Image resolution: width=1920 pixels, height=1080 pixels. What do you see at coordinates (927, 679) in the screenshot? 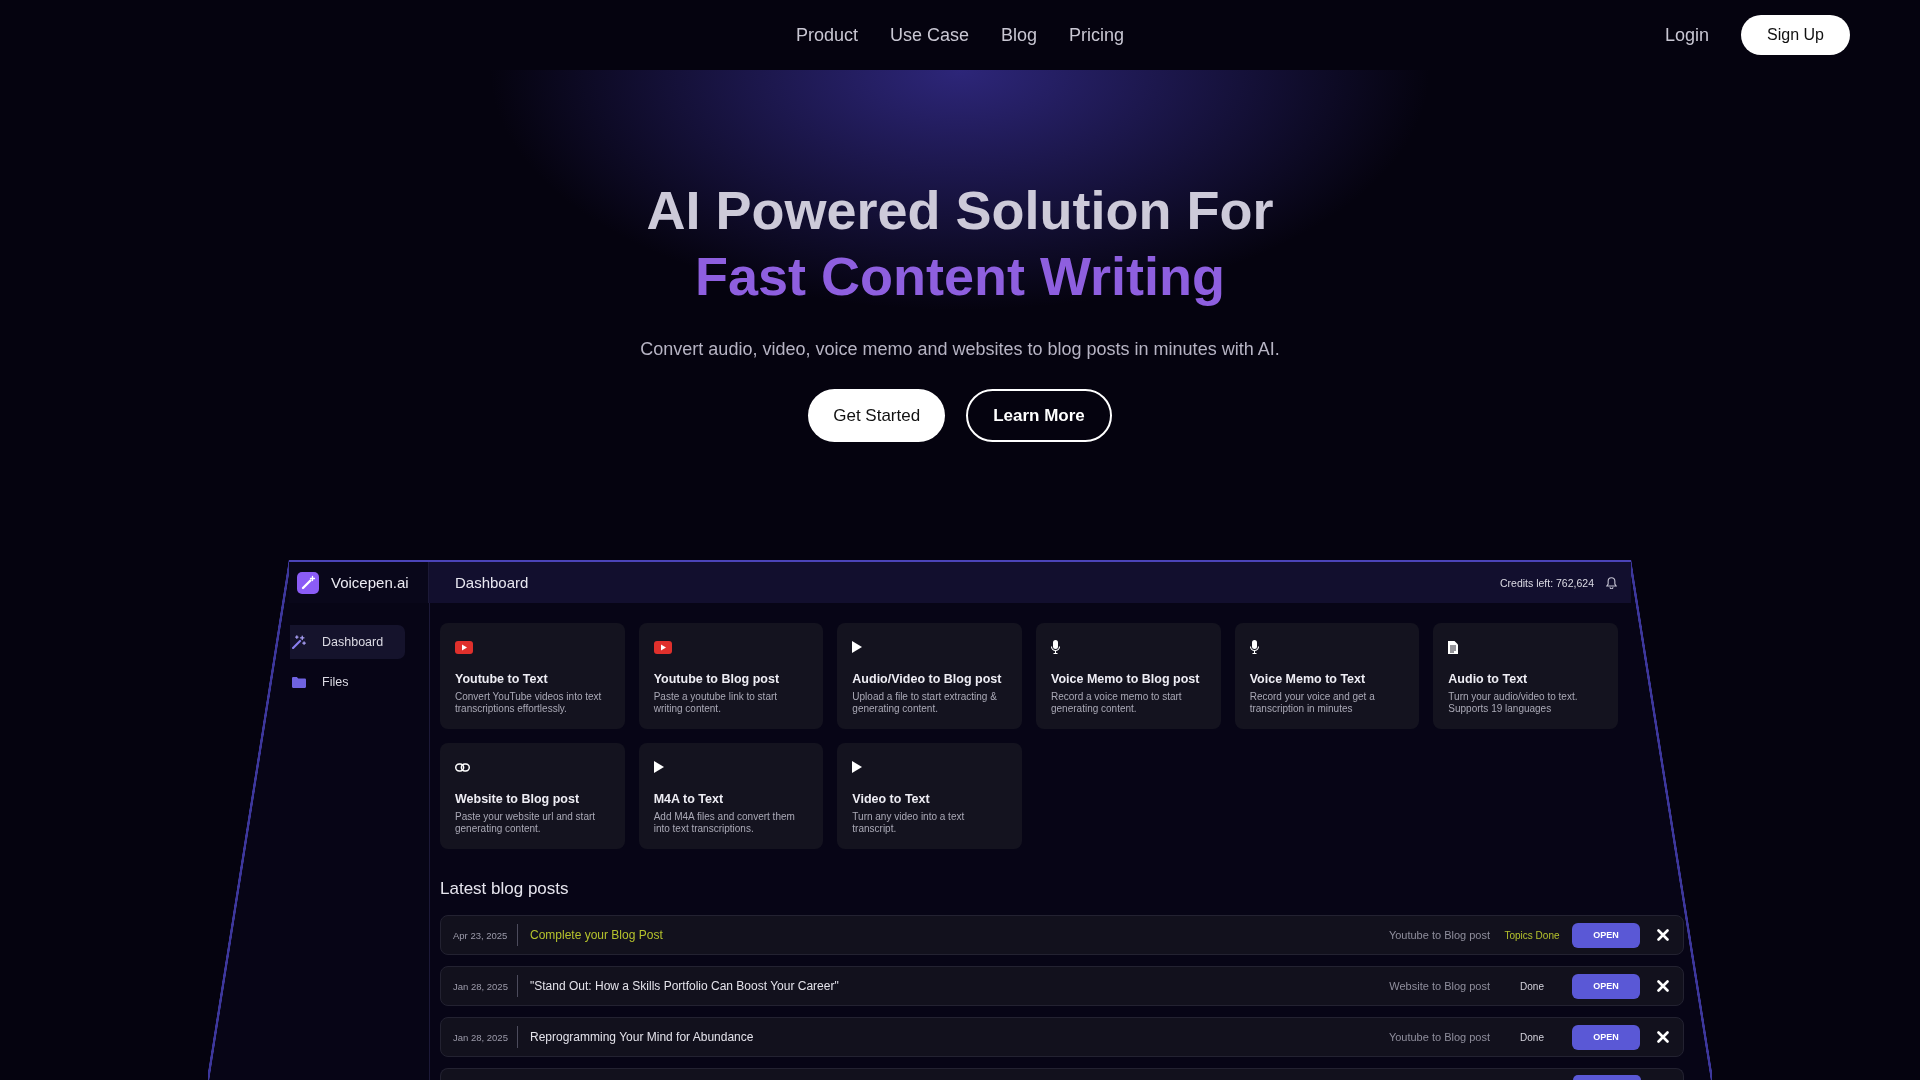
I see `card-title: Audio/Video to Blog post` at bounding box center [927, 679].